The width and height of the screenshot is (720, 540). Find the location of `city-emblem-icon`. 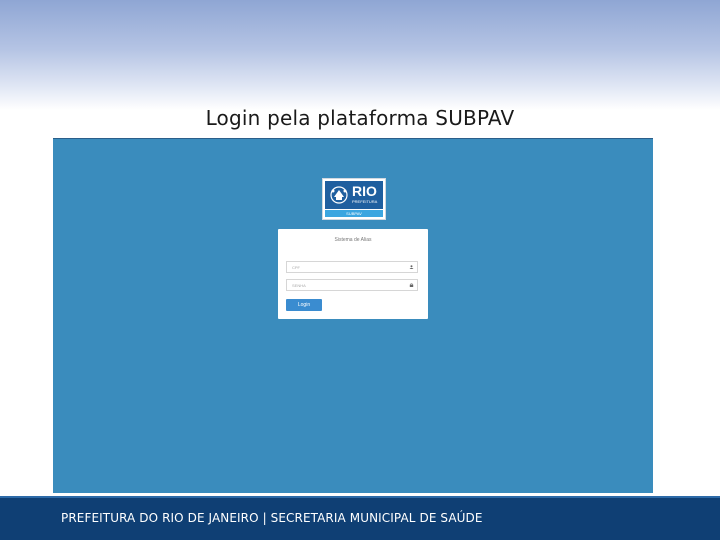

city-emblem-icon is located at coordinates (339, 195).